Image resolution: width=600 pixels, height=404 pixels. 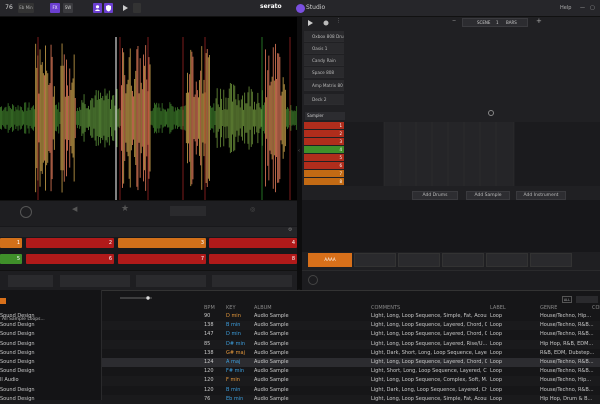 What do you see at coordinates (235, 371) in the screenshot?
I see `track-key: F# min` at bounding box center [235, 371].